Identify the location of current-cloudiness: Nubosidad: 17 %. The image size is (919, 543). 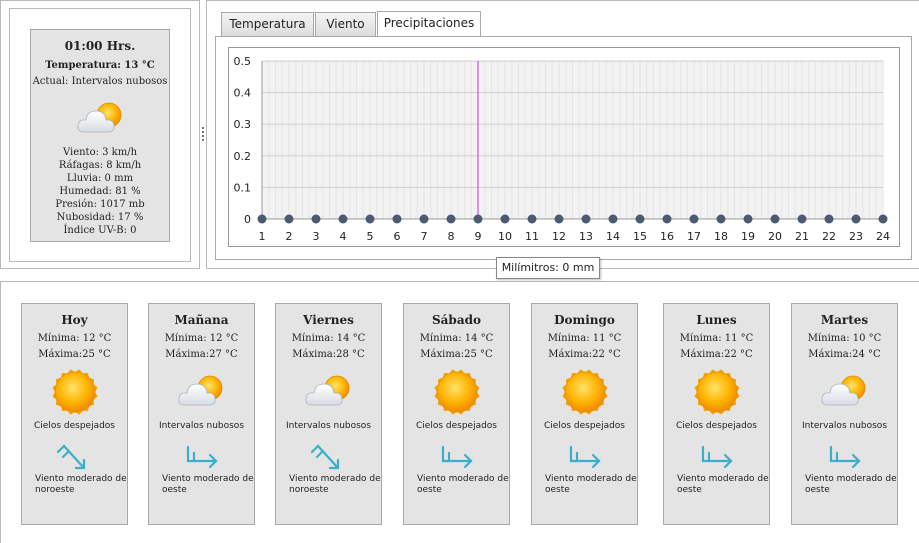
(100, 217).